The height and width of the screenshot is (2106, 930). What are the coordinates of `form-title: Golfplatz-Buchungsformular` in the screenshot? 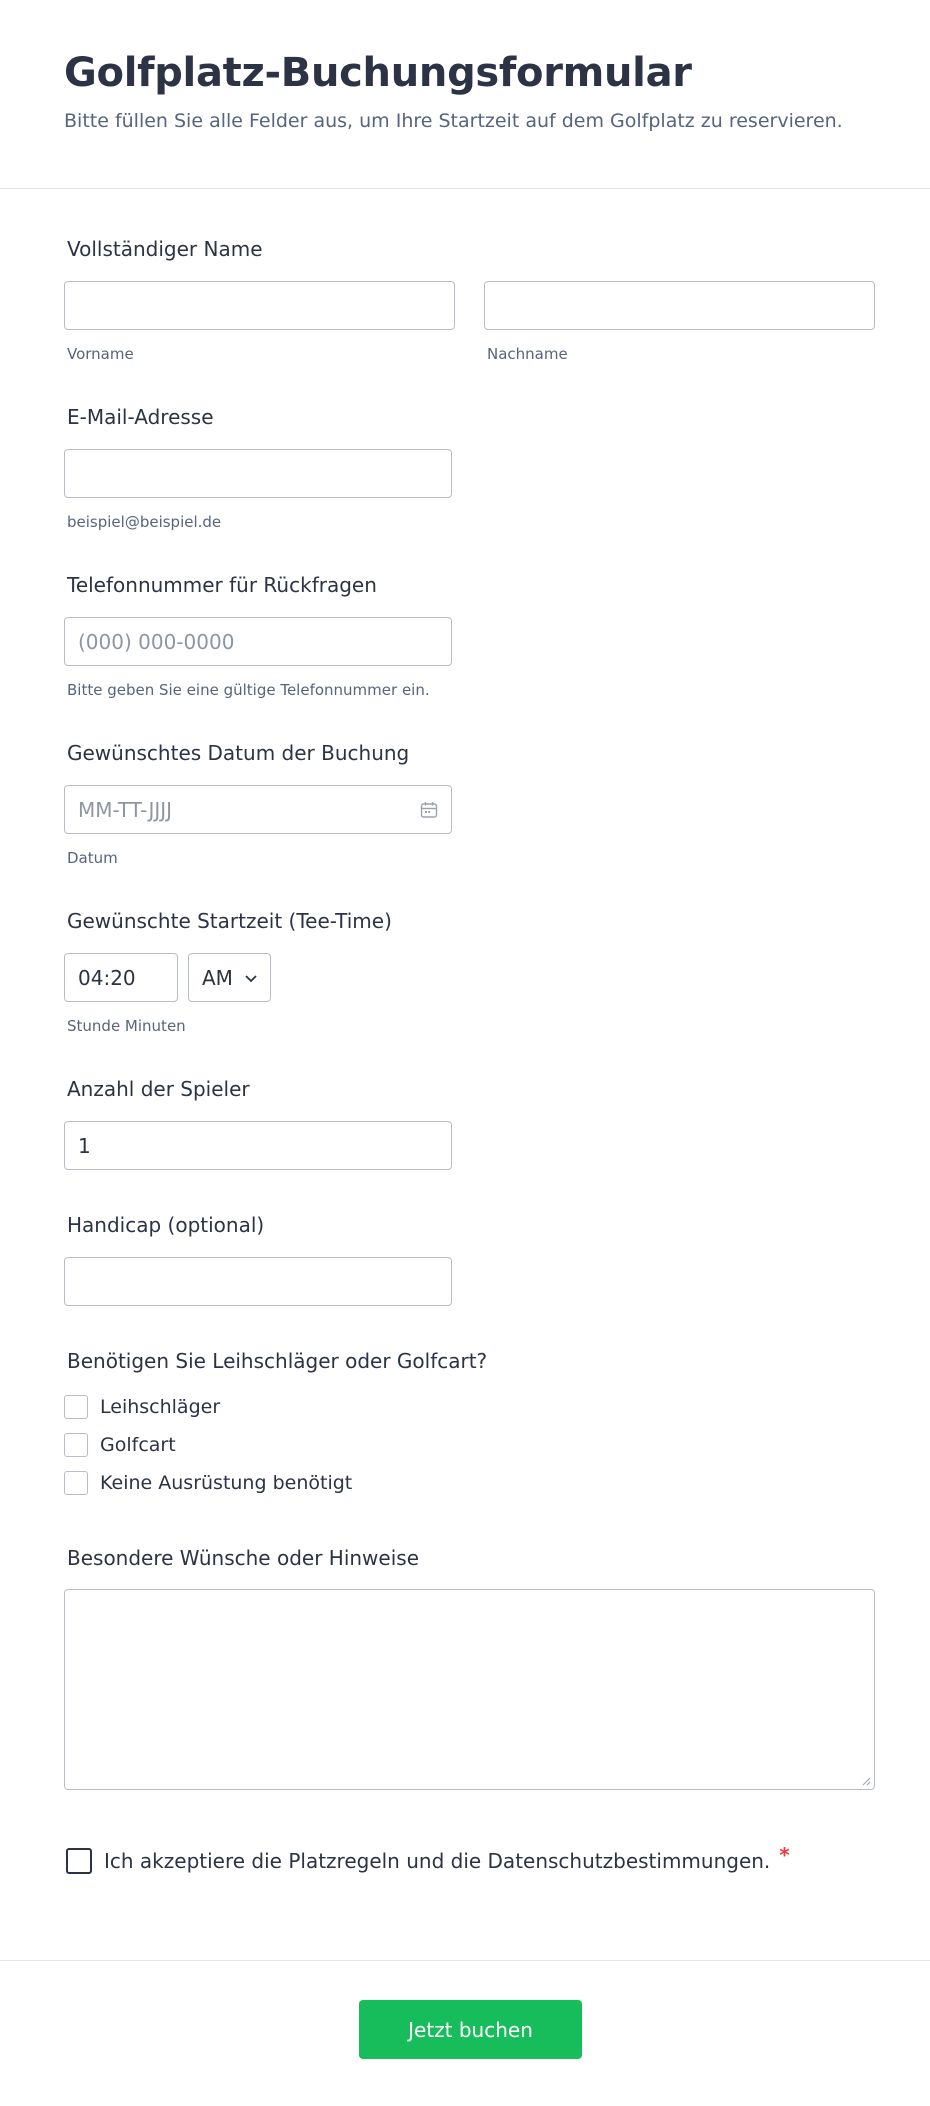 It's located at (378, 73).